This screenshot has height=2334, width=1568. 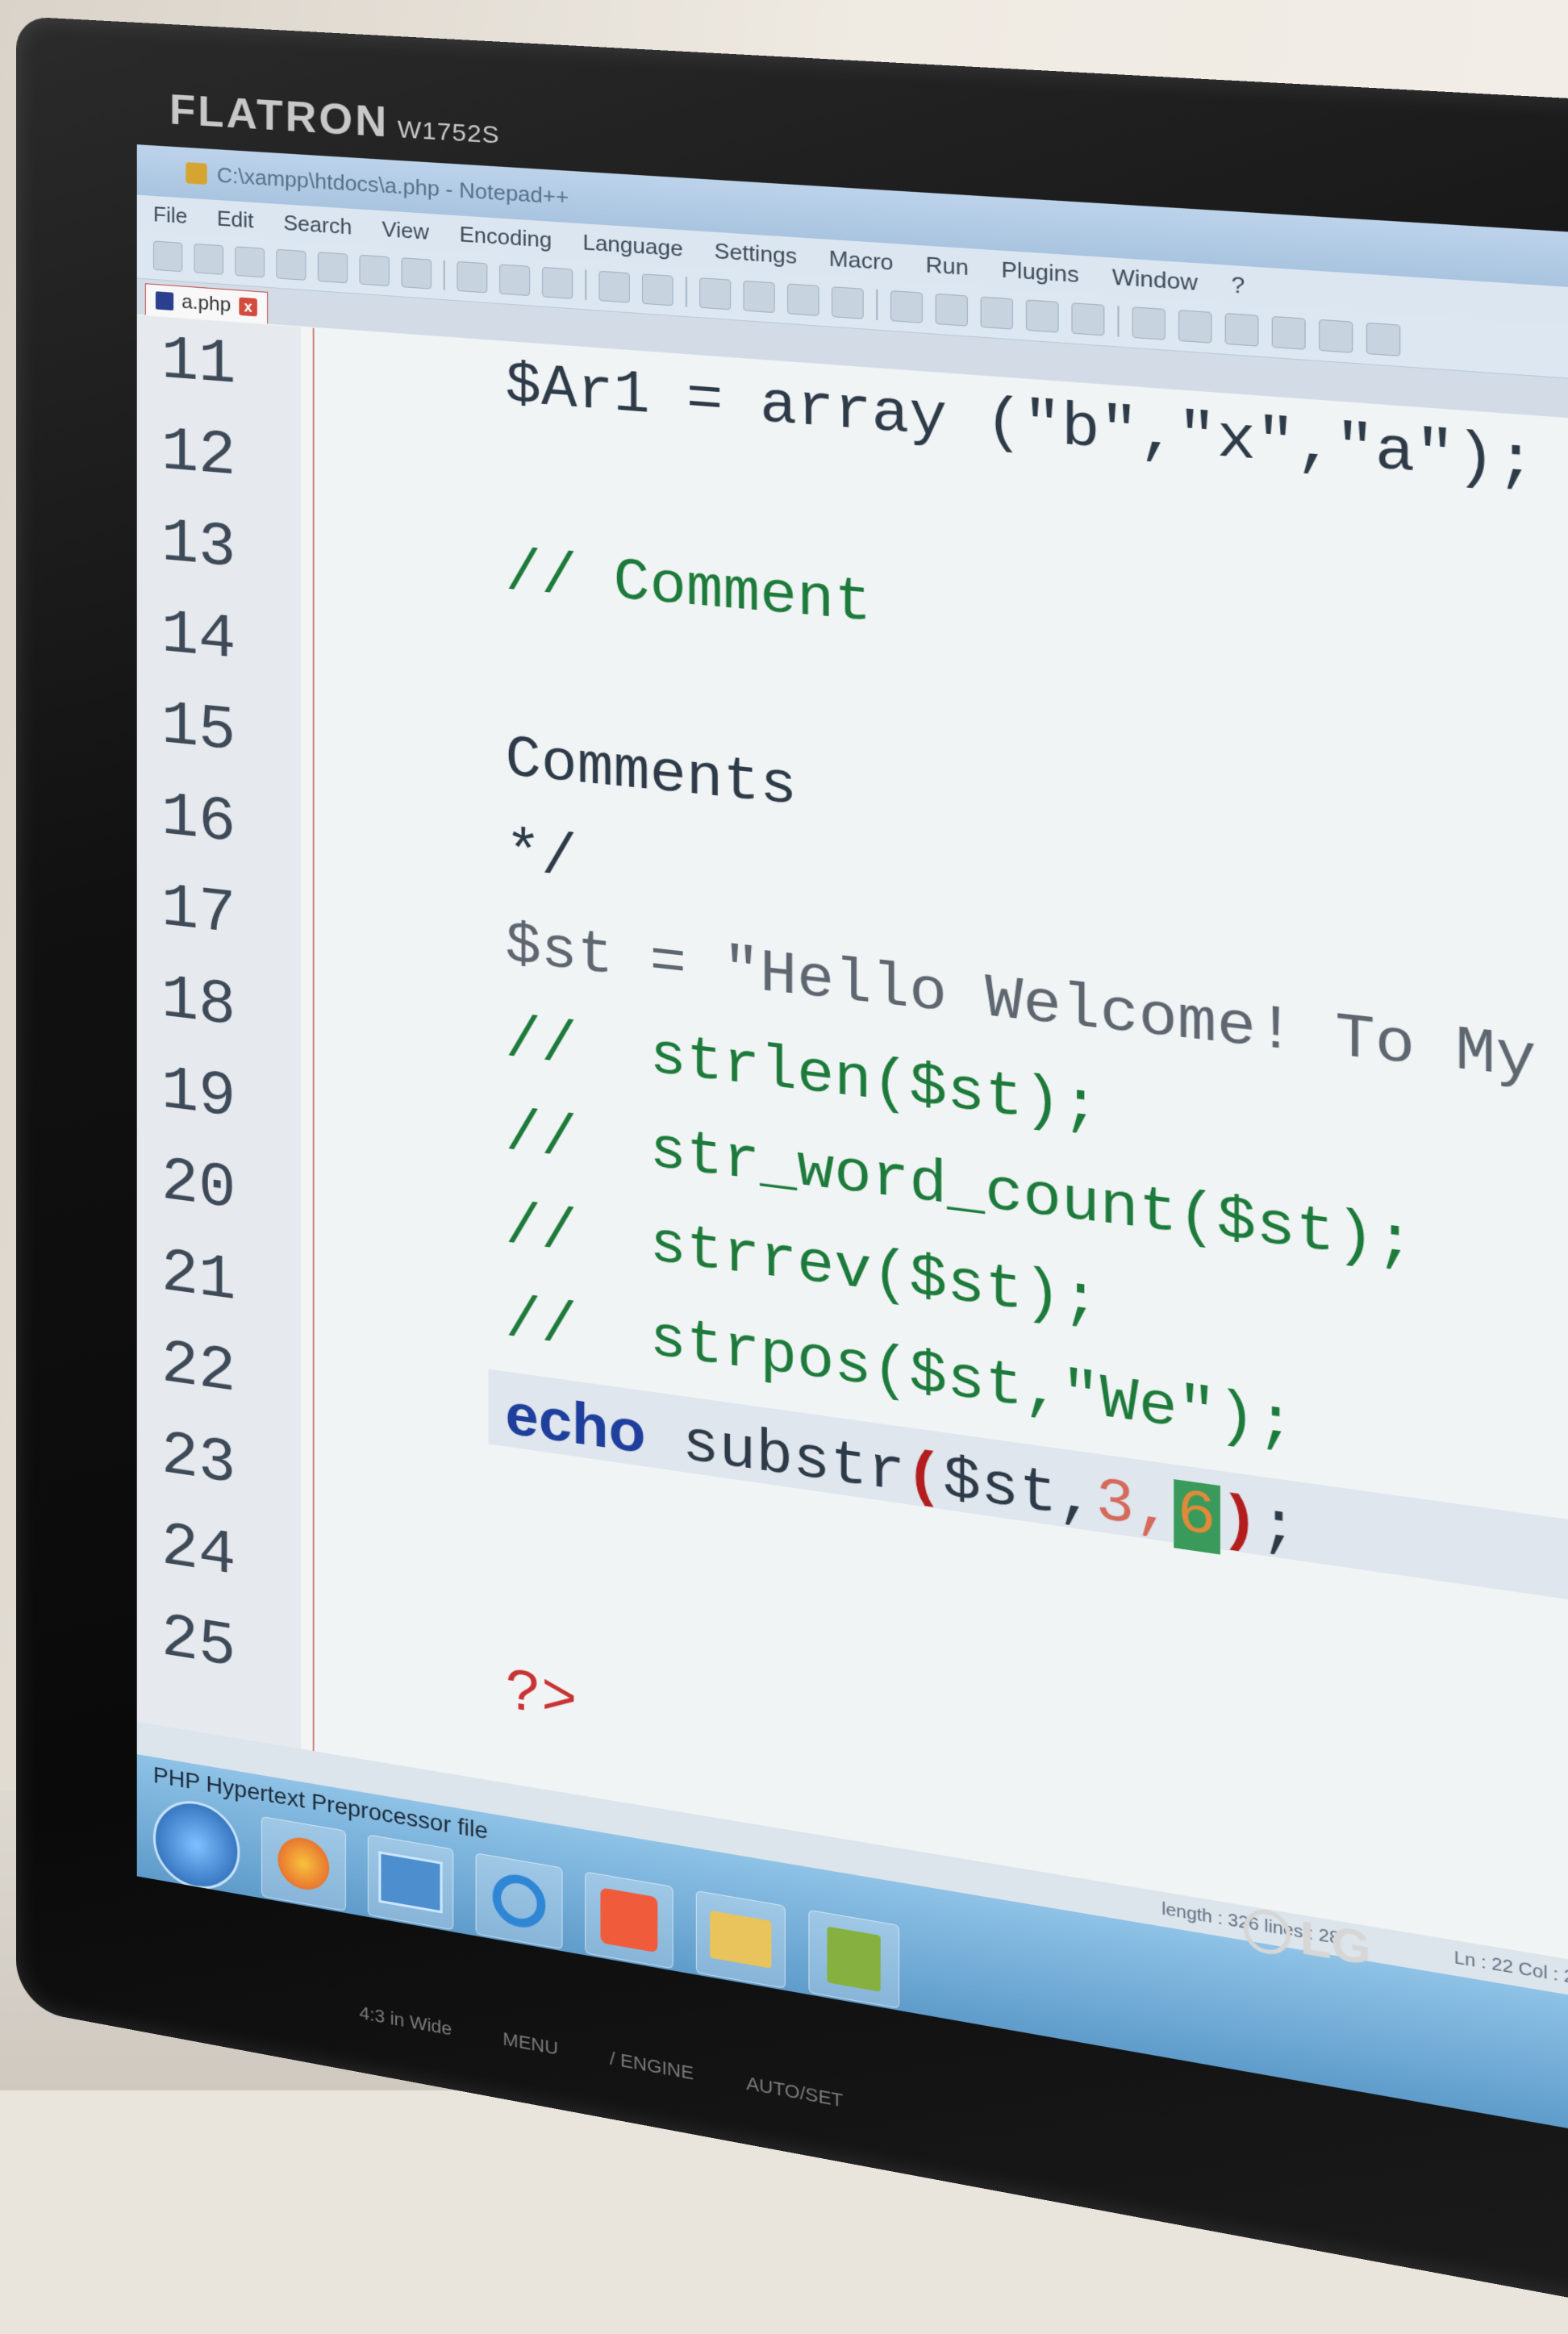 I want to click on cut-icon, so click(x=472, y=277).